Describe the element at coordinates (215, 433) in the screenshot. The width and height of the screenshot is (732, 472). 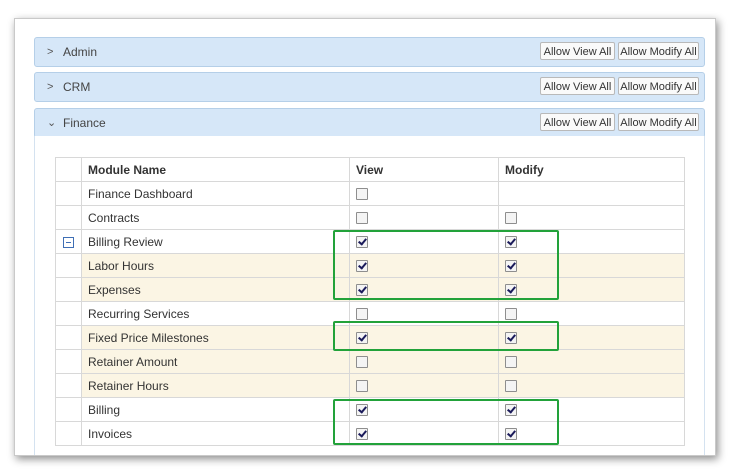
I see `module-name-cell: Invoices` at that location.